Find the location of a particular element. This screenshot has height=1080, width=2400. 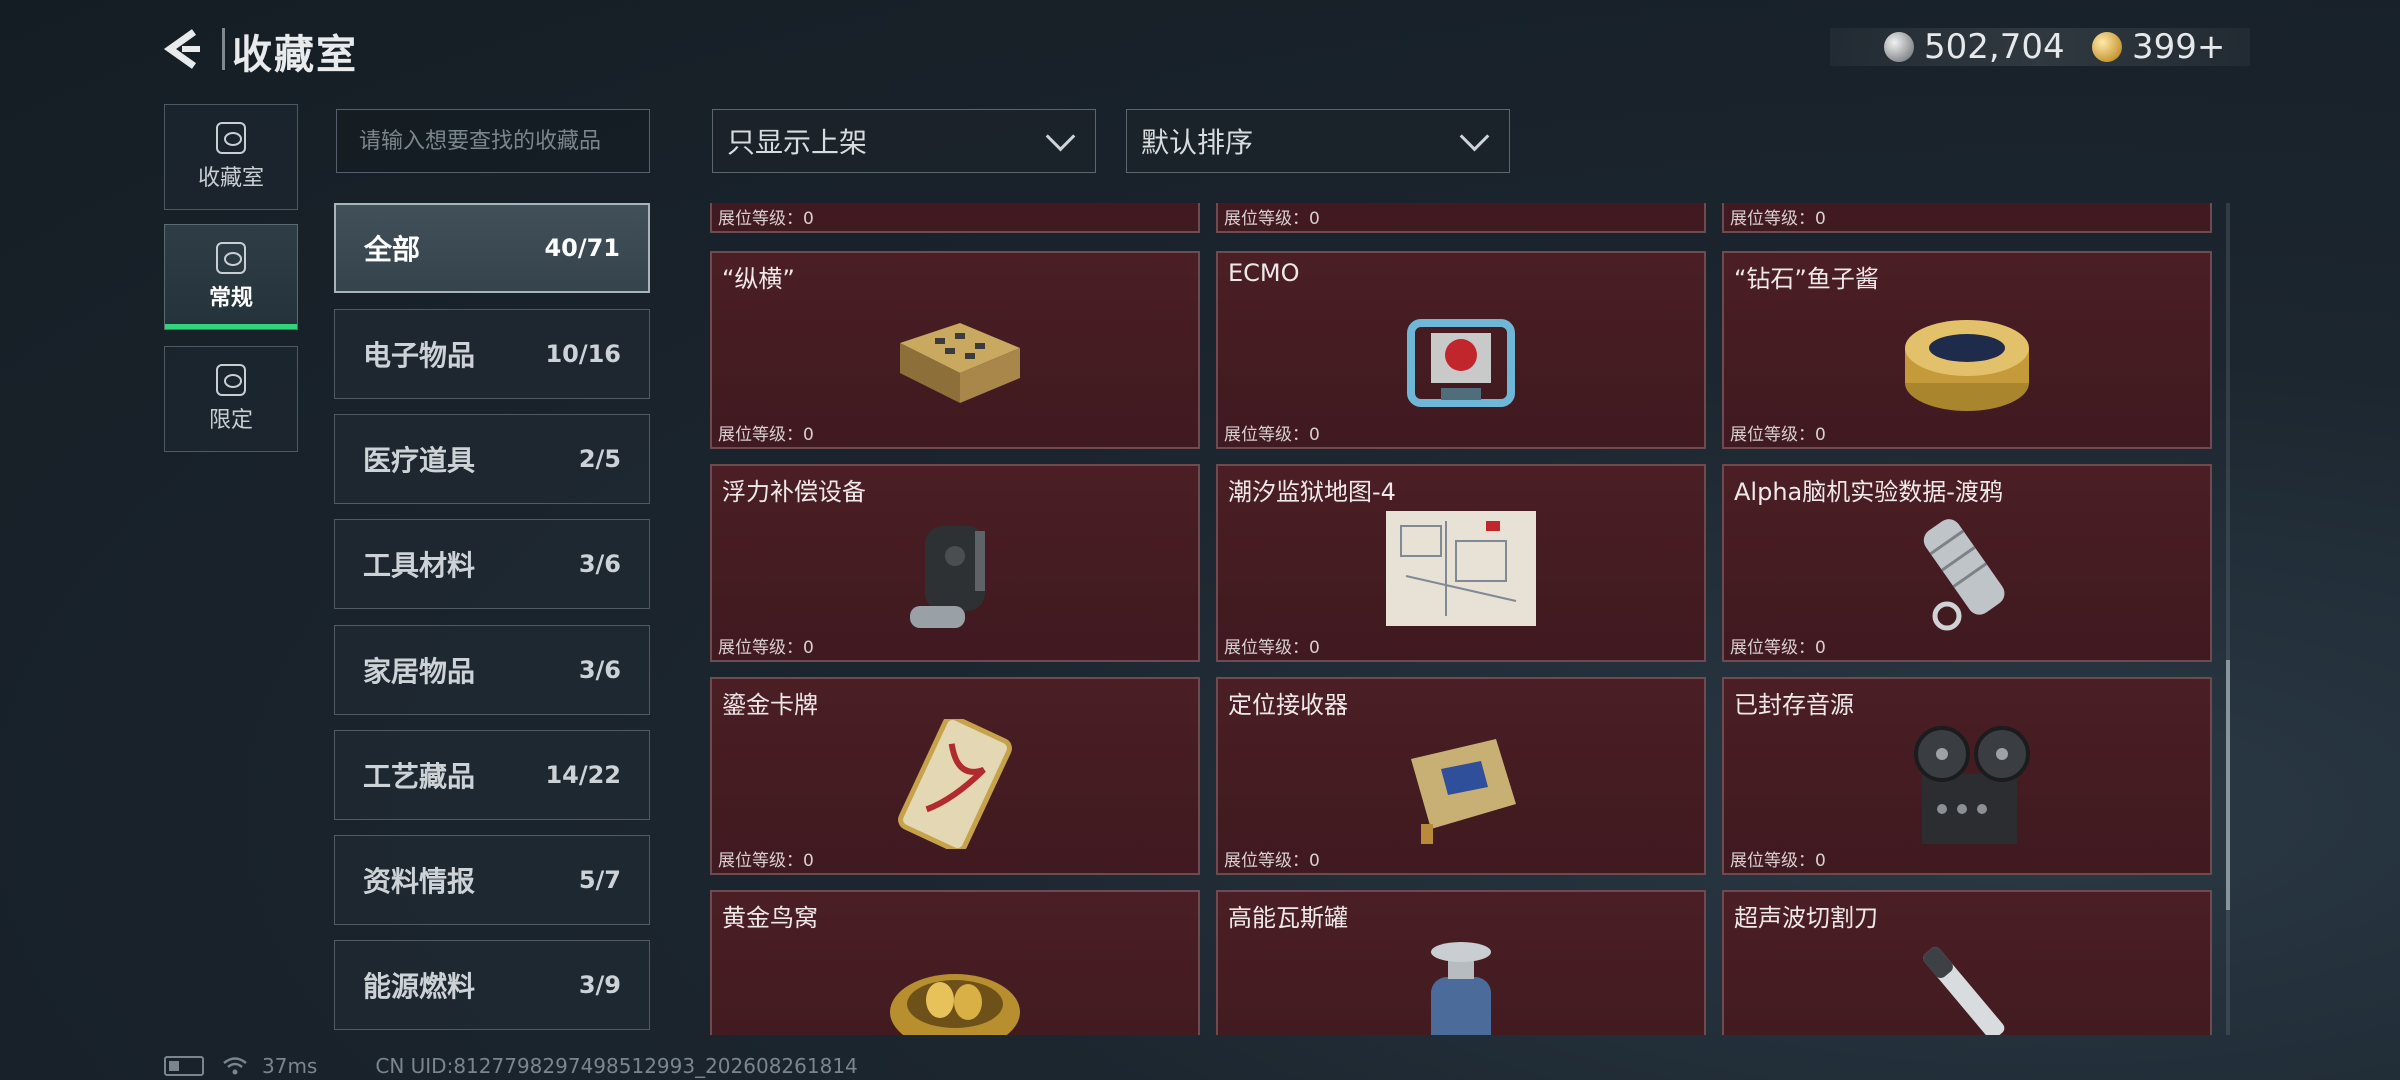

category-name: 电子物品 is located at coordinates (419, 355).